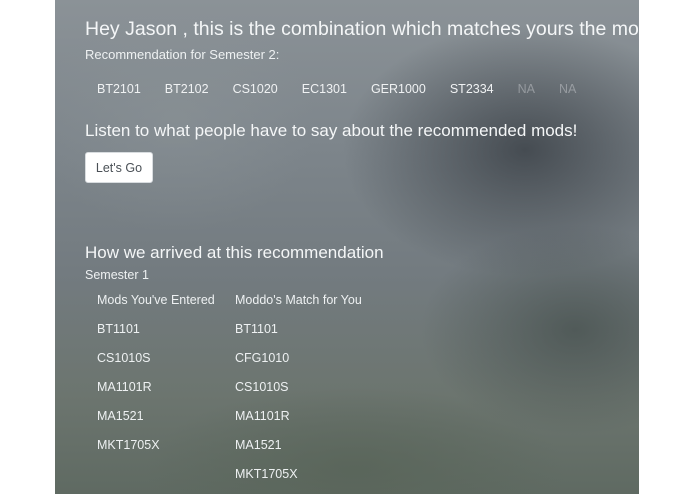 Image resolution: width=695 pixels, height=494 pixels. What do you see at coordinates (119, 167) in the screenshot?
I see `lets-go-button: Let's Go` at bounding box center [119, 167].